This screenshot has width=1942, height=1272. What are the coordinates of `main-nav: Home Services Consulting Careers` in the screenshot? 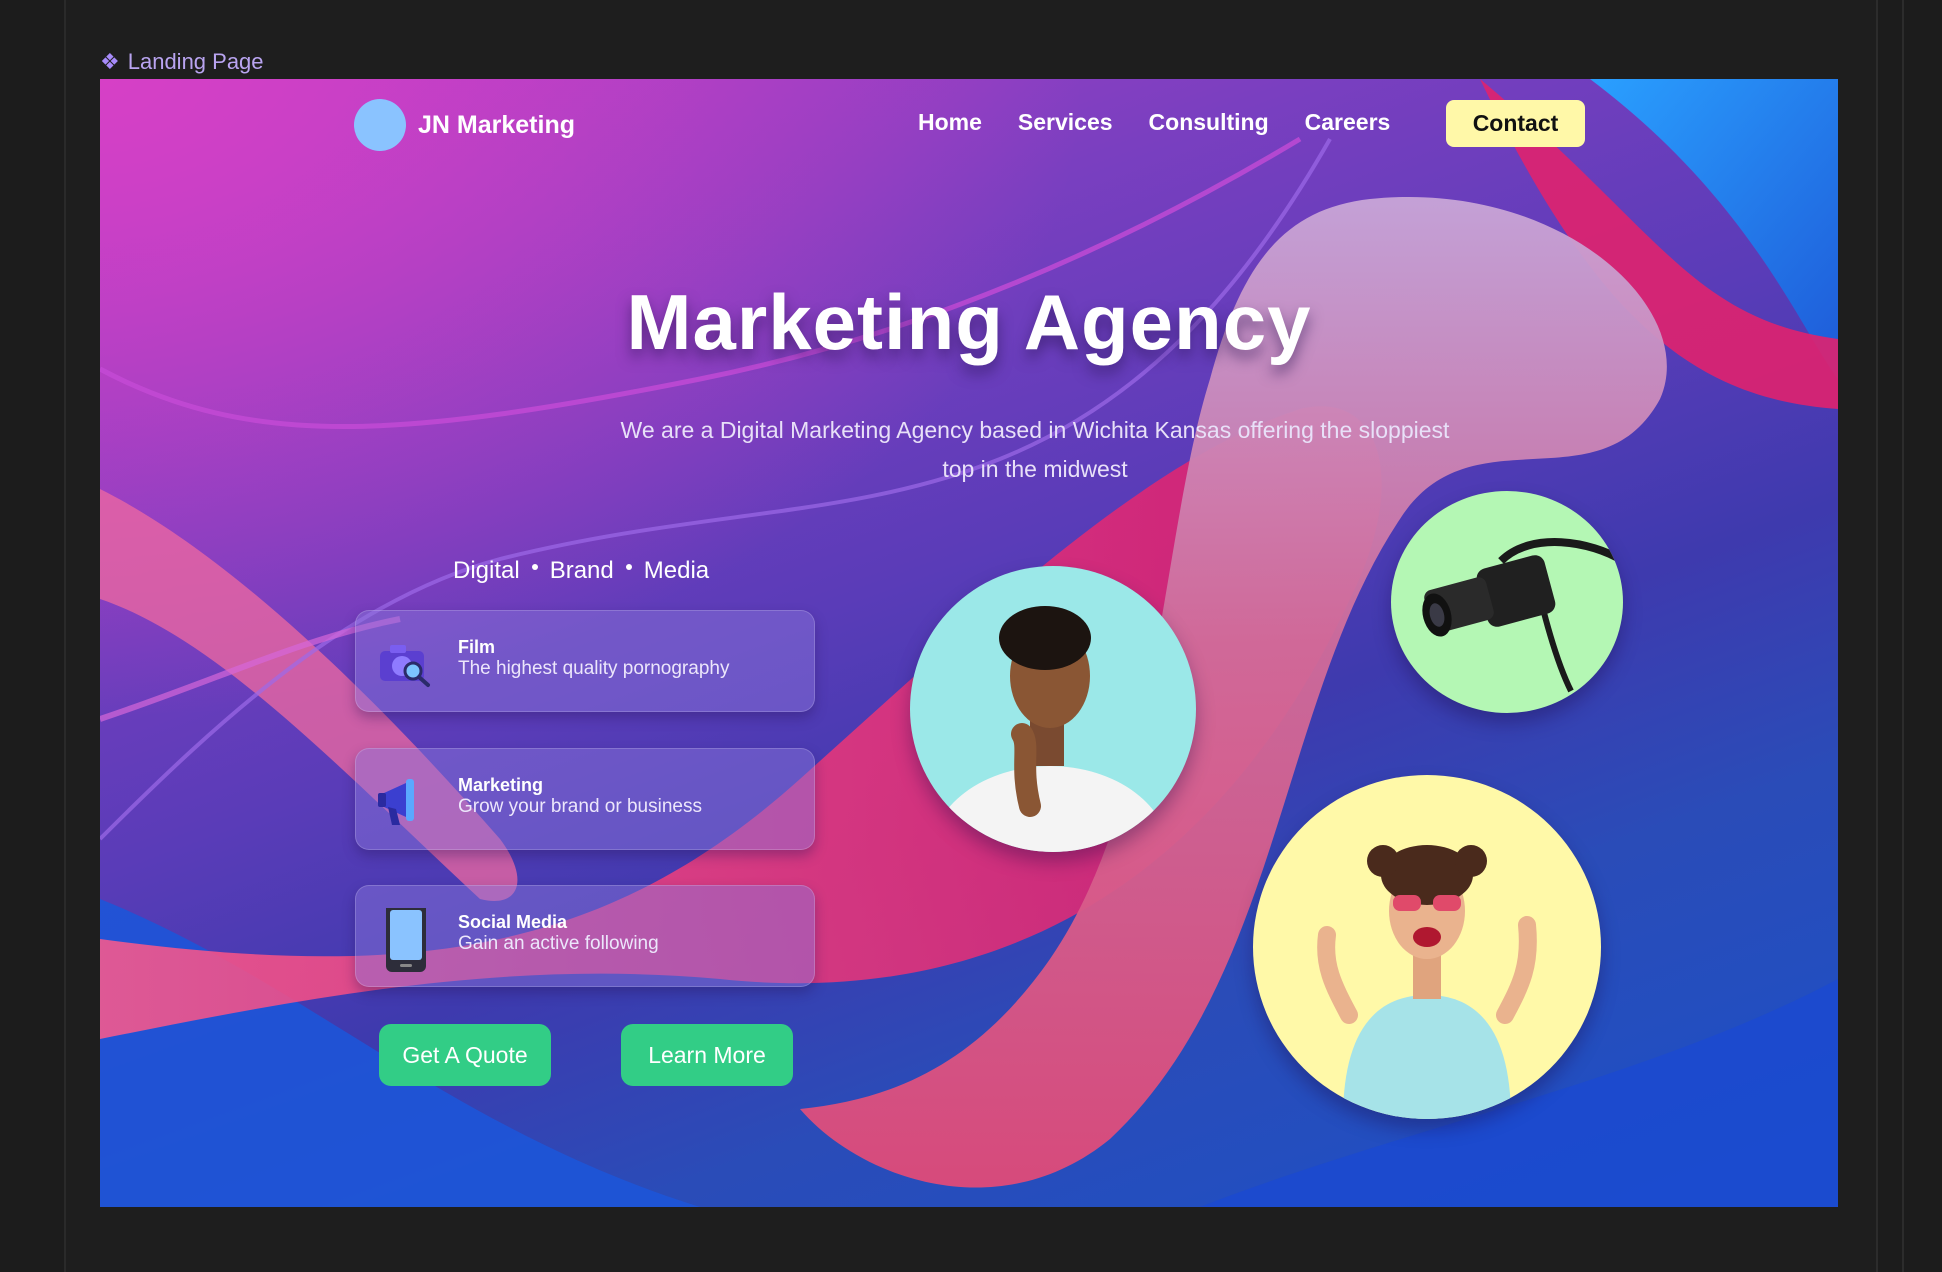 It's located at (1172, 122).